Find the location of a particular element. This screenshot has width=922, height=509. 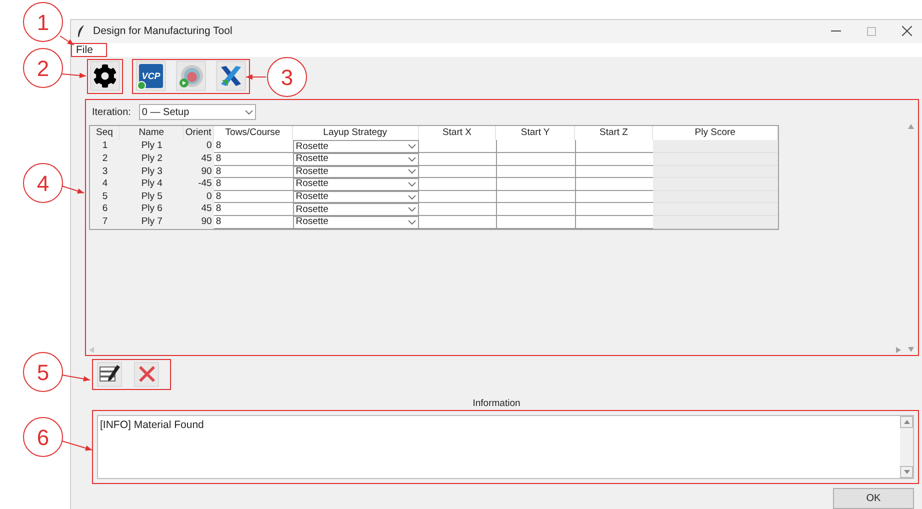

iteration-dropdown: 0 — Setup is located at coordinates (197, 112).